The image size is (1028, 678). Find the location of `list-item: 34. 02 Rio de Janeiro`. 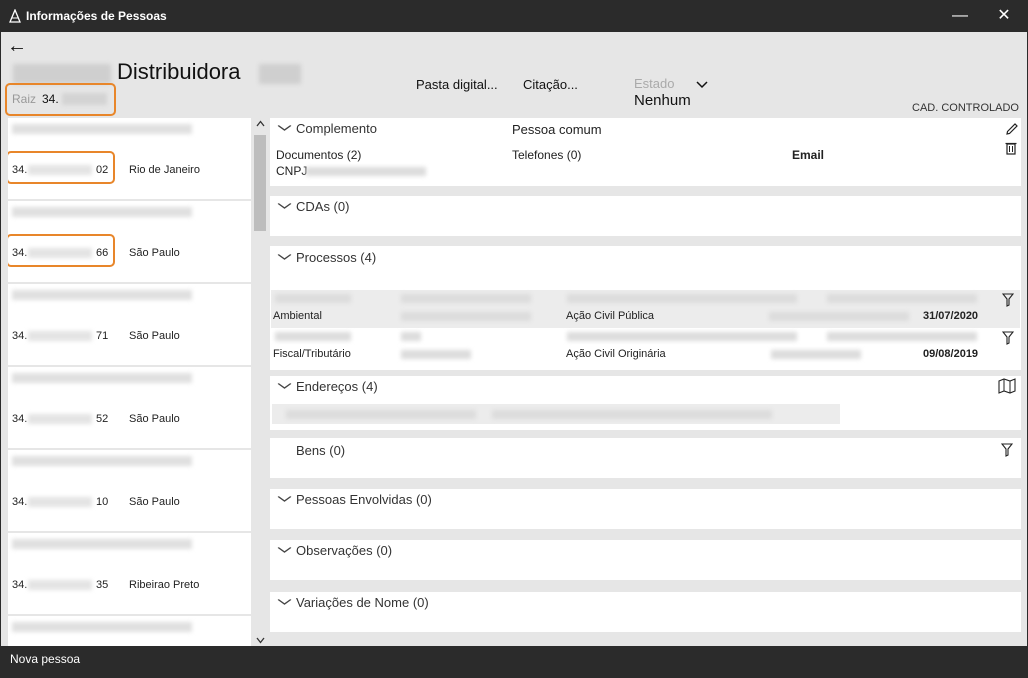

list-item: 34. 02 Rio de Janeiro is located at coordinates (129, 158).